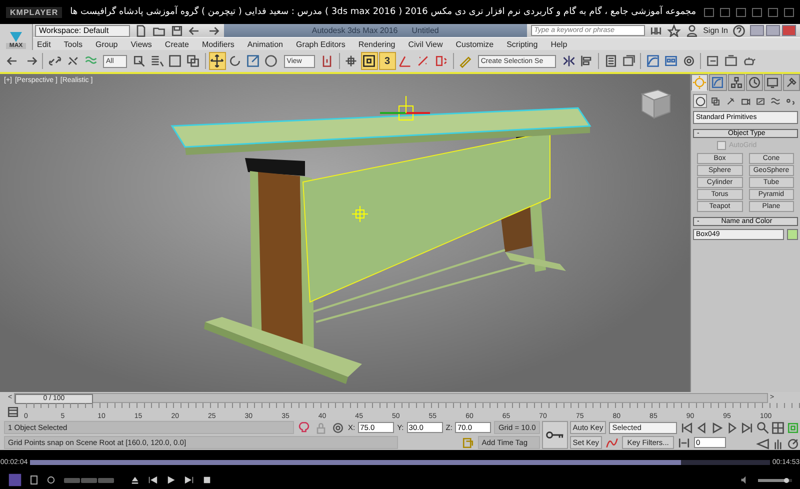  Describe the element at coordinates (377, 44) in the screenshot. I see `menu-item: Rendering` at that location.